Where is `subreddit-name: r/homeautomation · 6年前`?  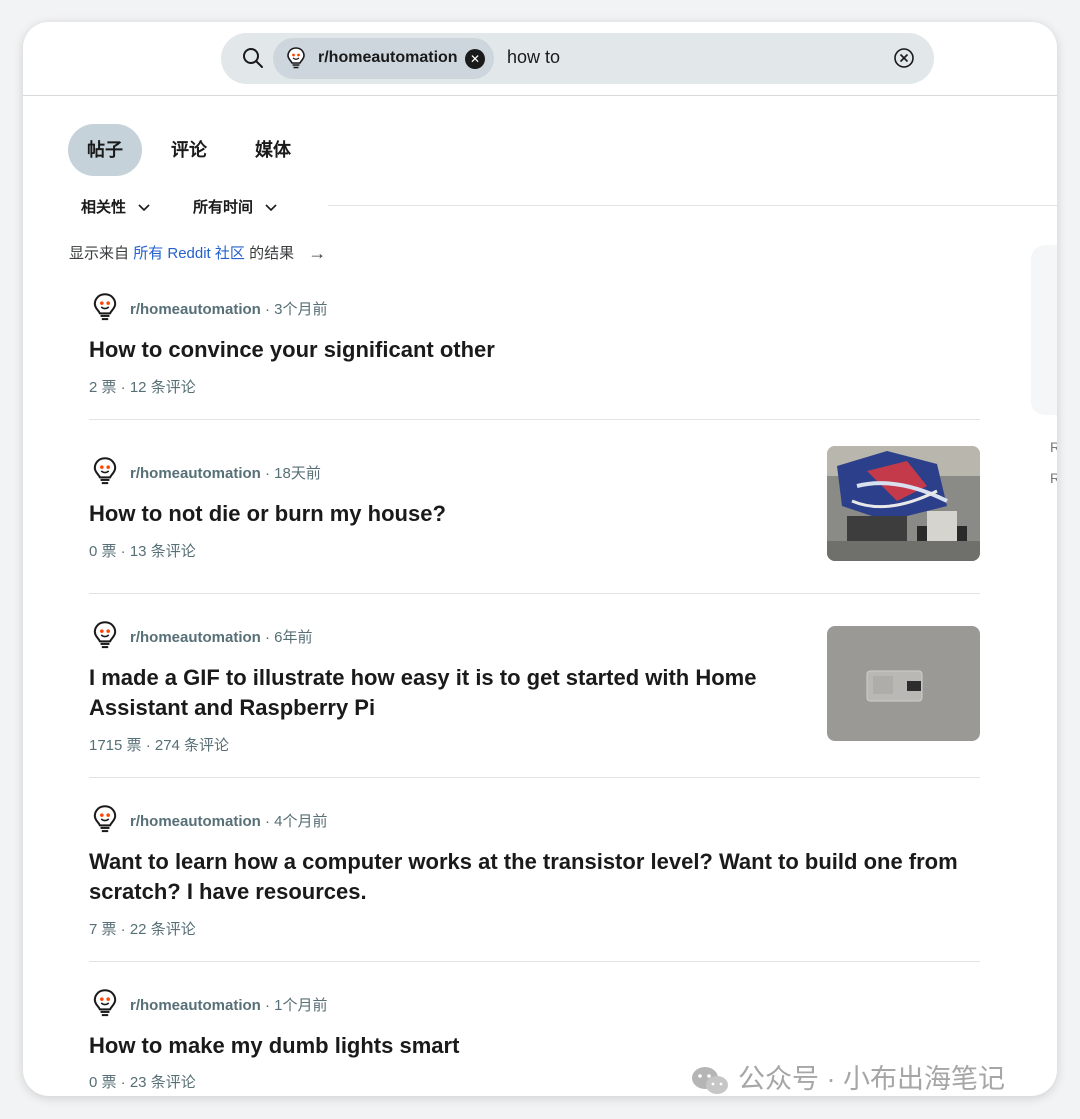 subreddit-name: r/homeautomation · 6年前 is located at coordinates (221, 636).